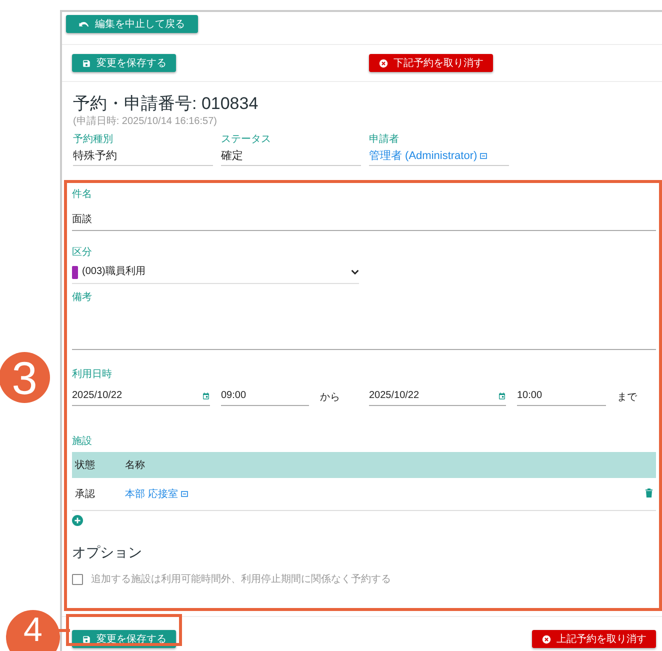  What do you see at coordinates (107, 553) in the screenshot?
I see `section-heading: オプション` at bounding box center [107, 553].